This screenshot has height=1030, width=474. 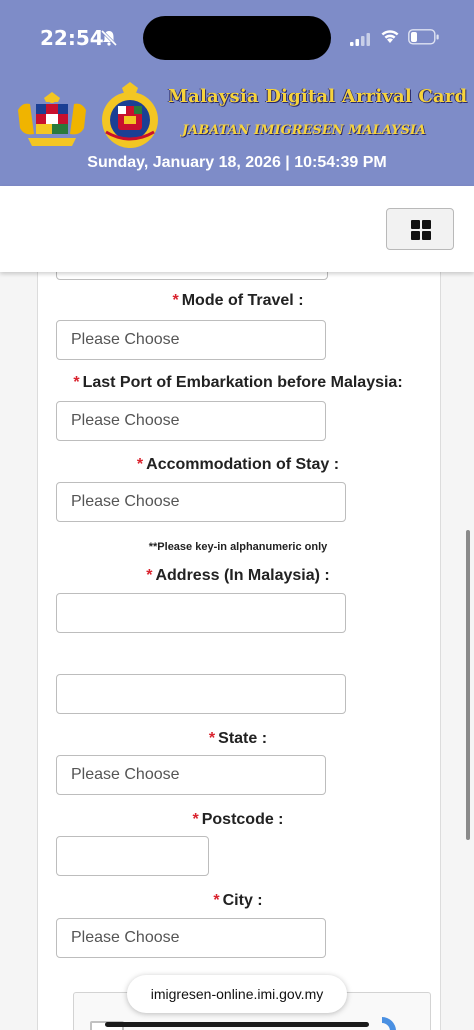 I want to click on city-label: * City :, so click(x=238, y=900).